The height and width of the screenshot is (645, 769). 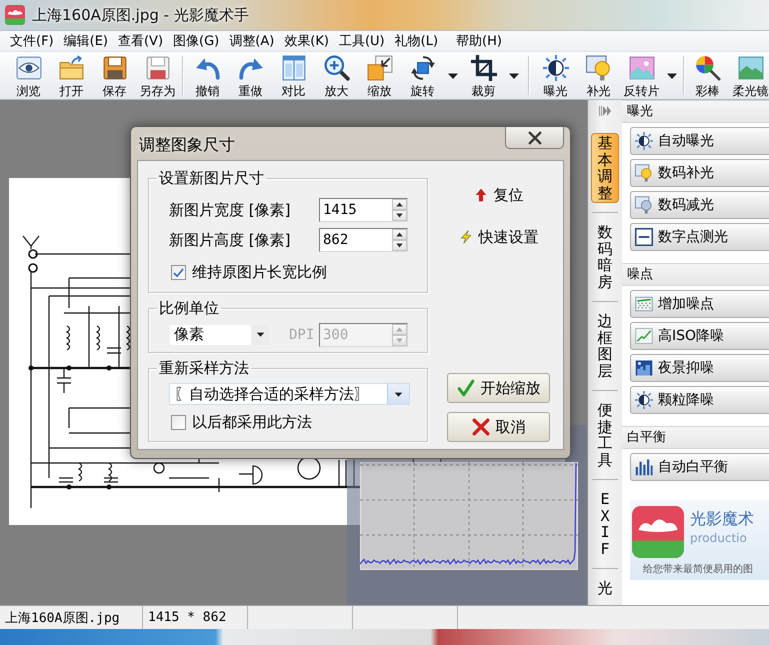 I want to click on rotate-icon, so click(x=423, y=68).